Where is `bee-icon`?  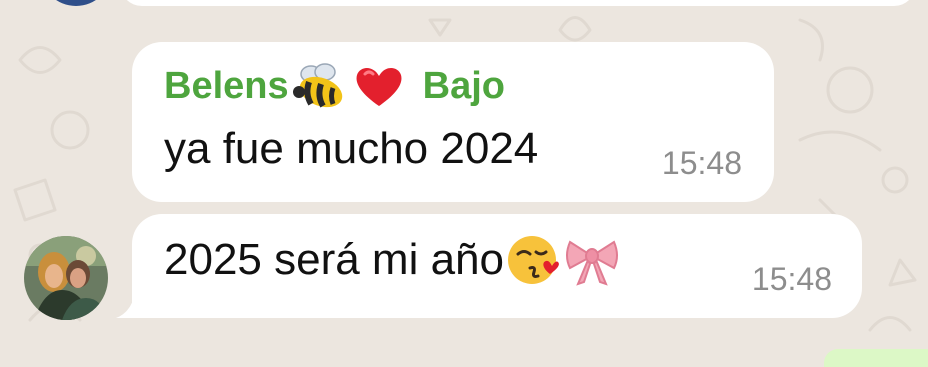
bee-icon is located at coordinates (319, 86).